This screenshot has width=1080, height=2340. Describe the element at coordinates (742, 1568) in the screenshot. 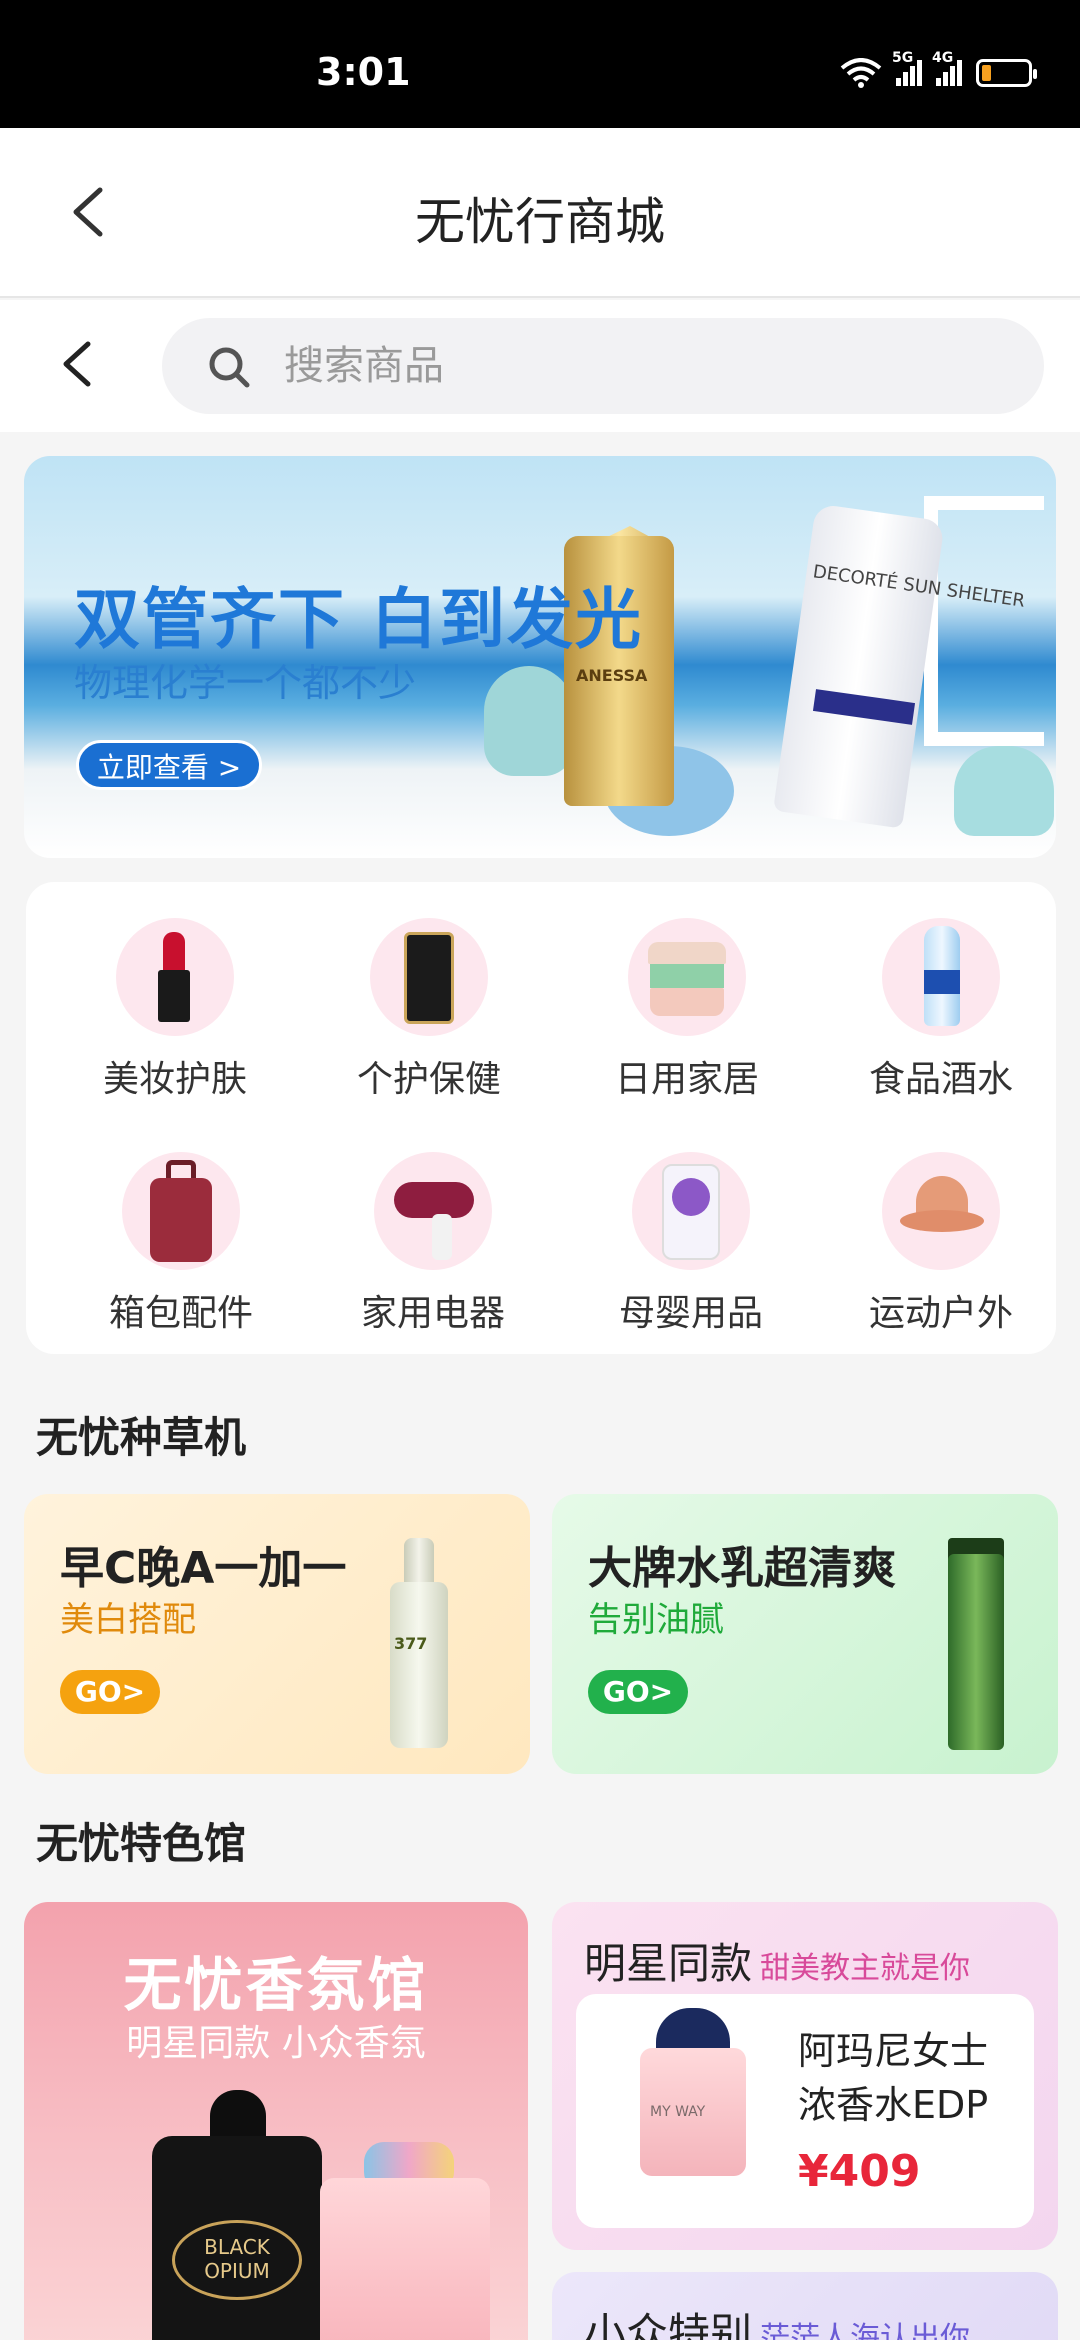

I see `grass-card-title: 大牌水乳超清爽` at that location.